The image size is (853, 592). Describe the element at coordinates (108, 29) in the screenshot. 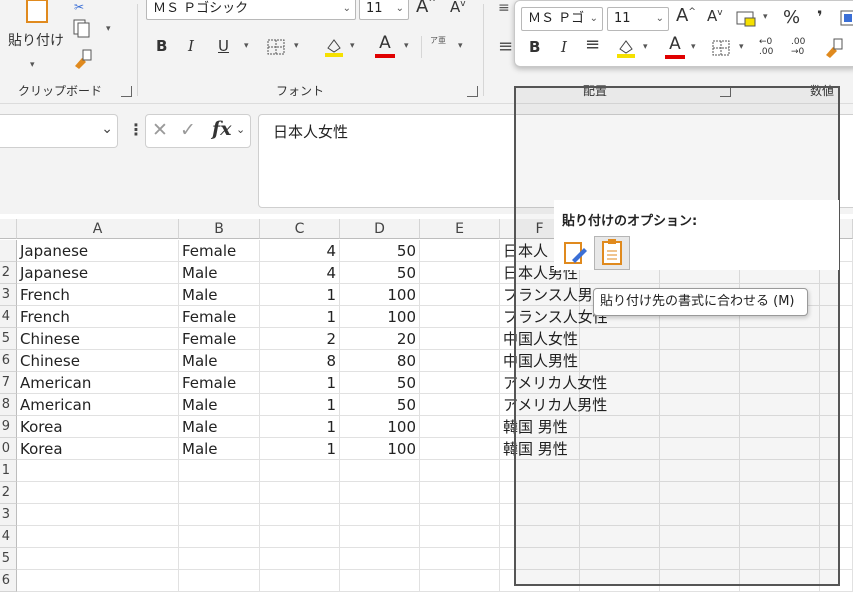

I see `copy-chevron-icon: ▾` at that location.